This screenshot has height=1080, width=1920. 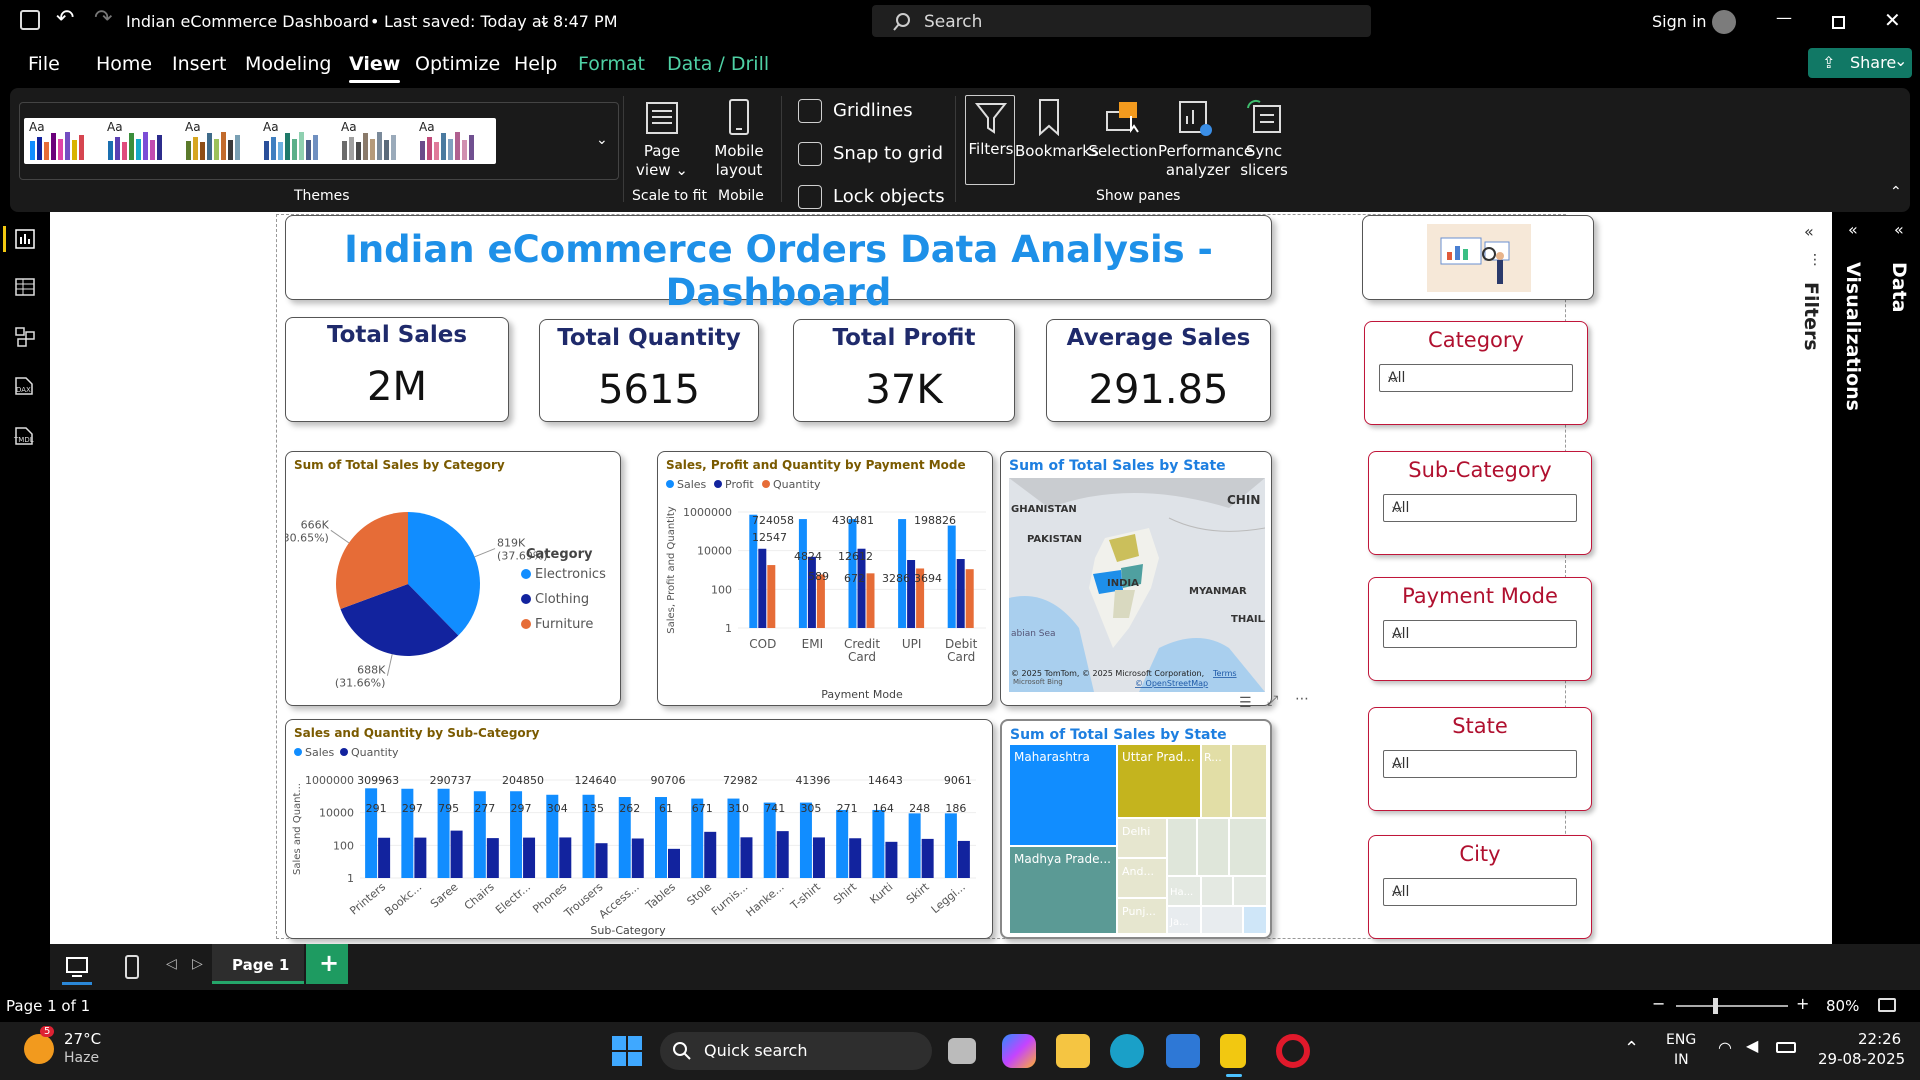 What do you see at coordinates (1293, 1051) in the screenshot?
I see `opera-browser-icon` at bounding box center [1293, 1051].